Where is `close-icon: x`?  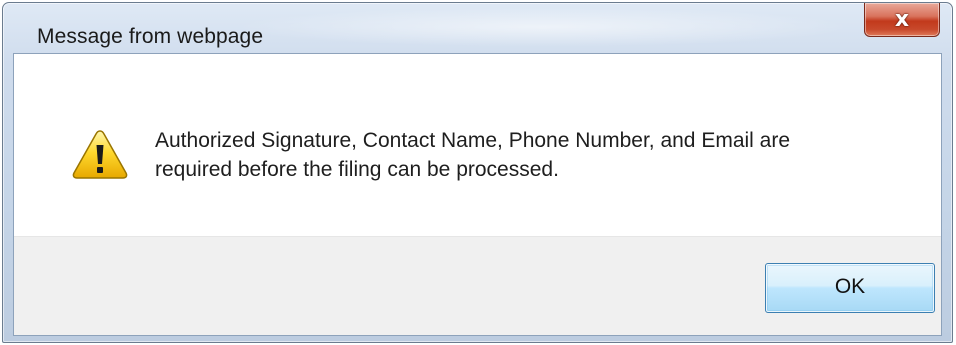
close-icon: x is located at coordinates (902, 19).